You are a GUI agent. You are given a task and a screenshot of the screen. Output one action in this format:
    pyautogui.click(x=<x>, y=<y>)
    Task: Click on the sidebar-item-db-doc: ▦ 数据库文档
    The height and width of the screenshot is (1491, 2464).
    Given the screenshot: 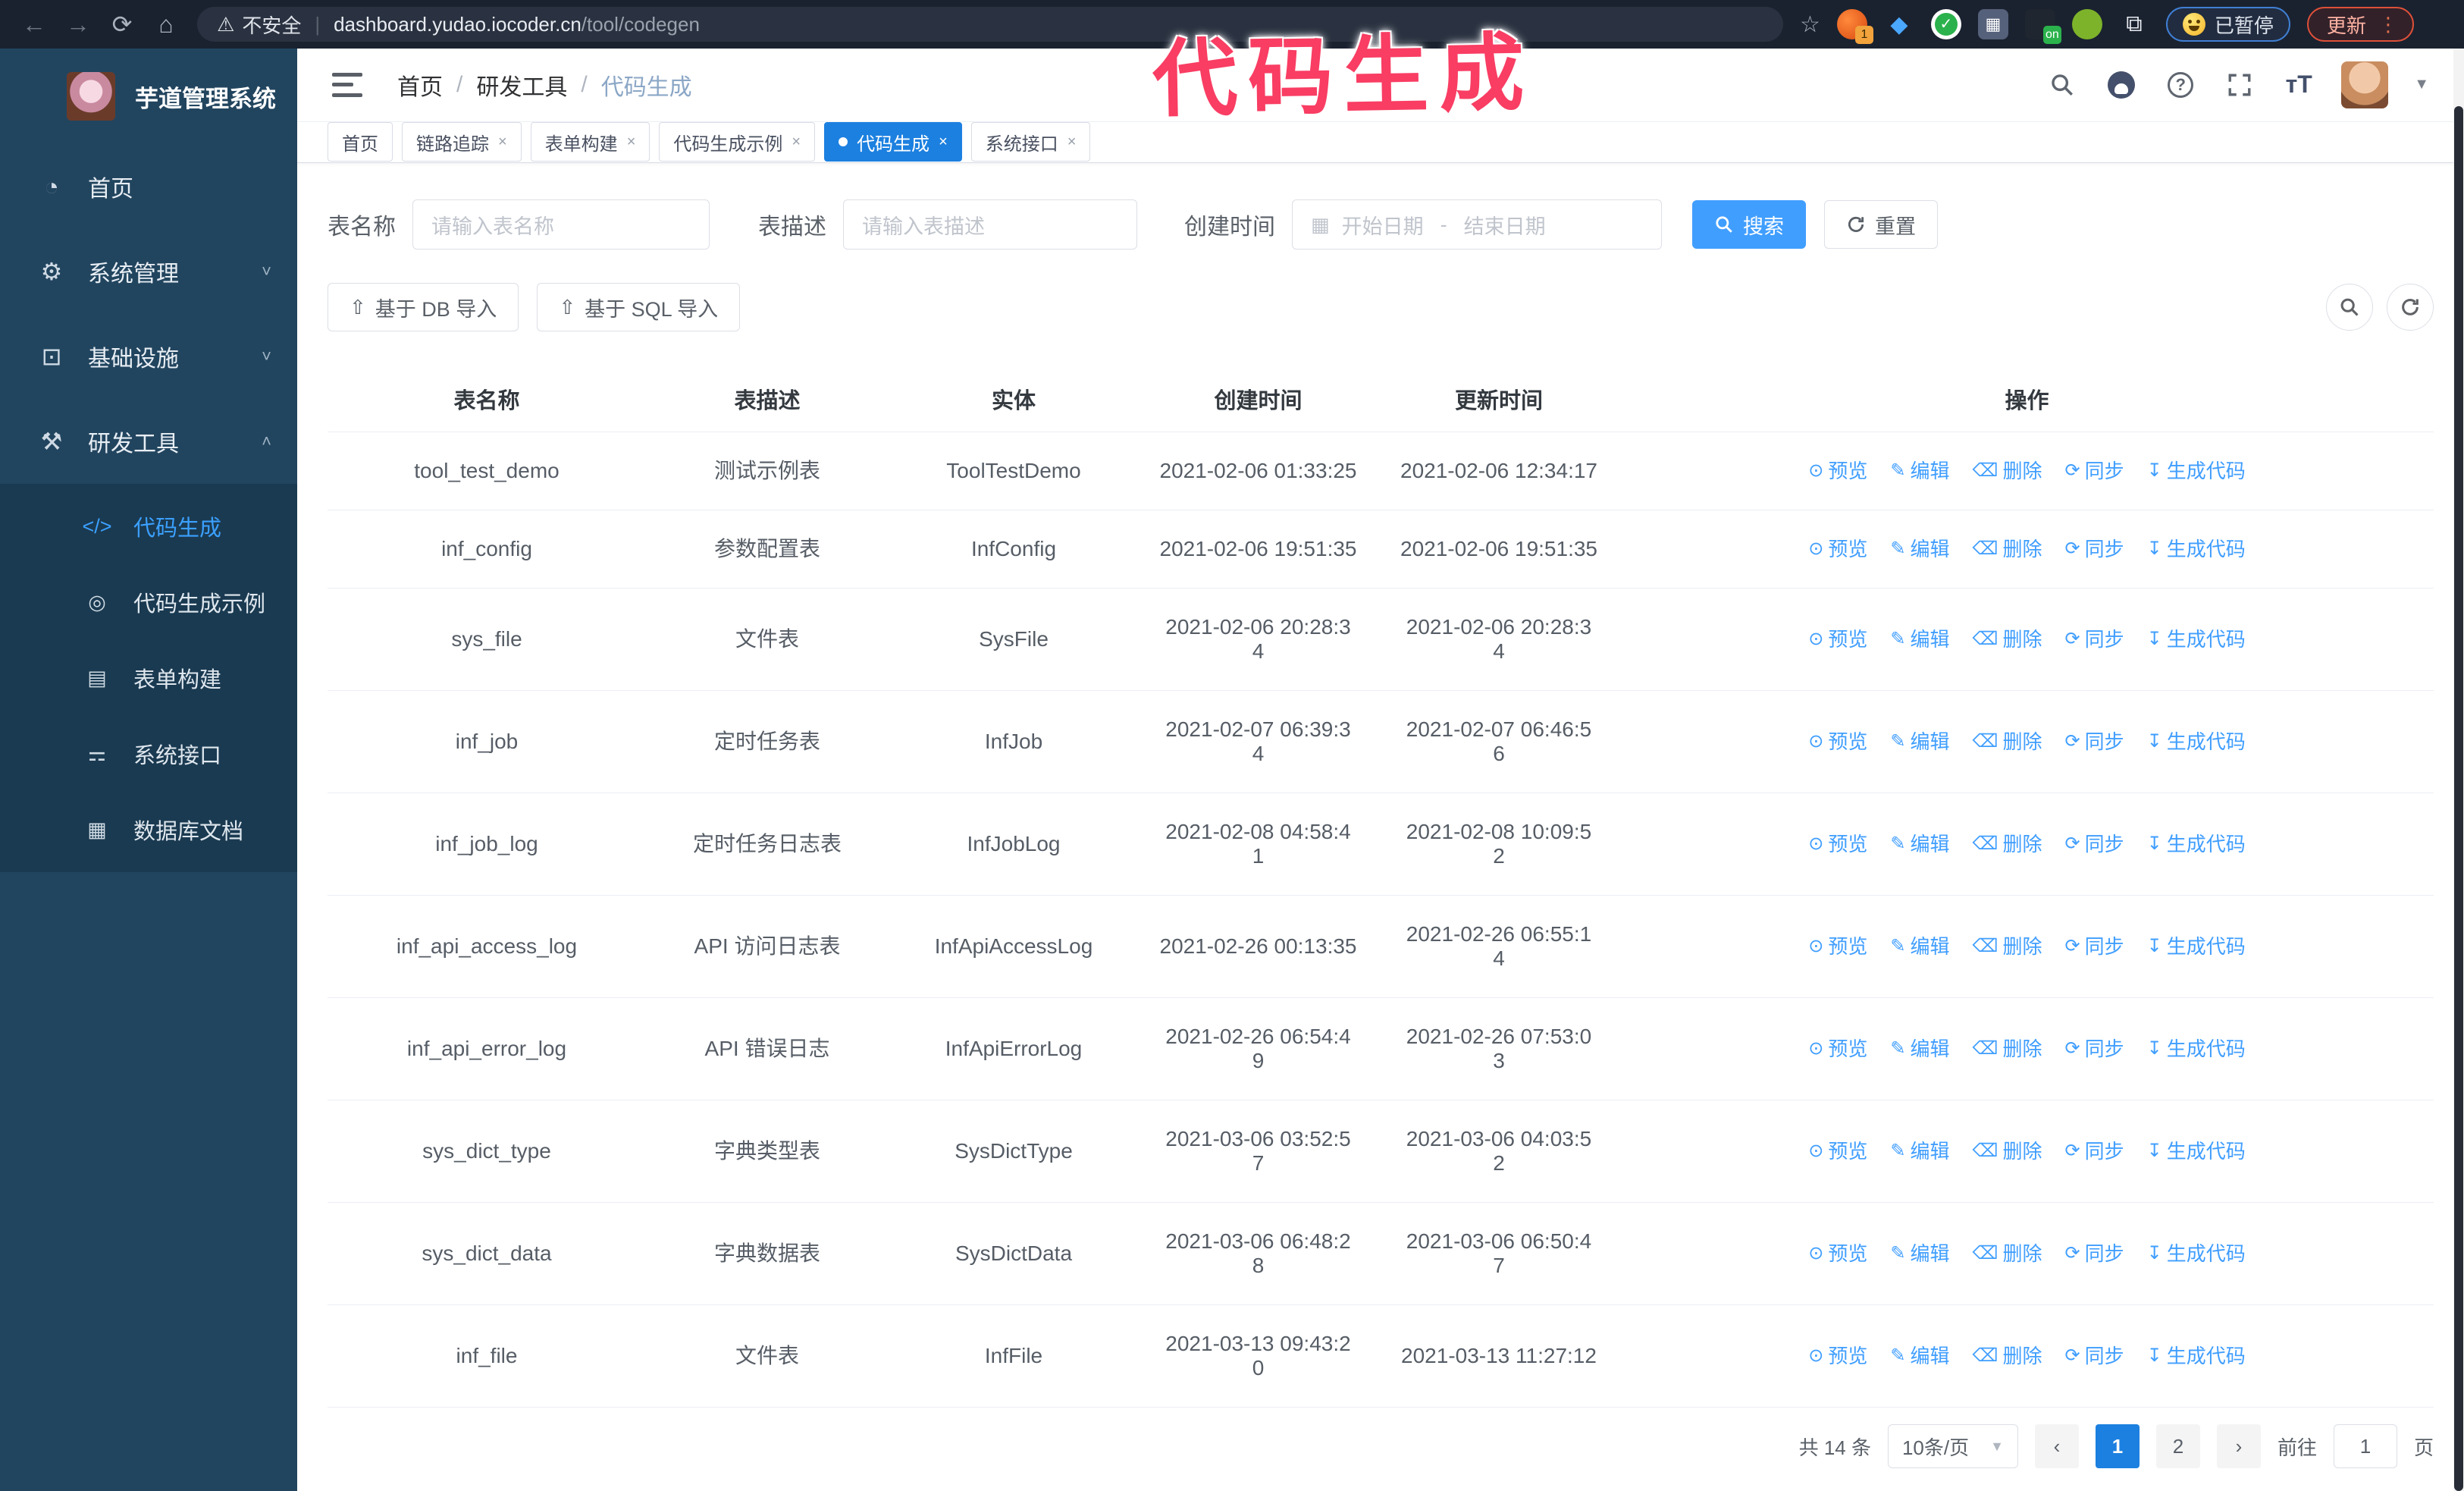 What is the action you would take?
    pyautogui.click(x=148, y=830)
    